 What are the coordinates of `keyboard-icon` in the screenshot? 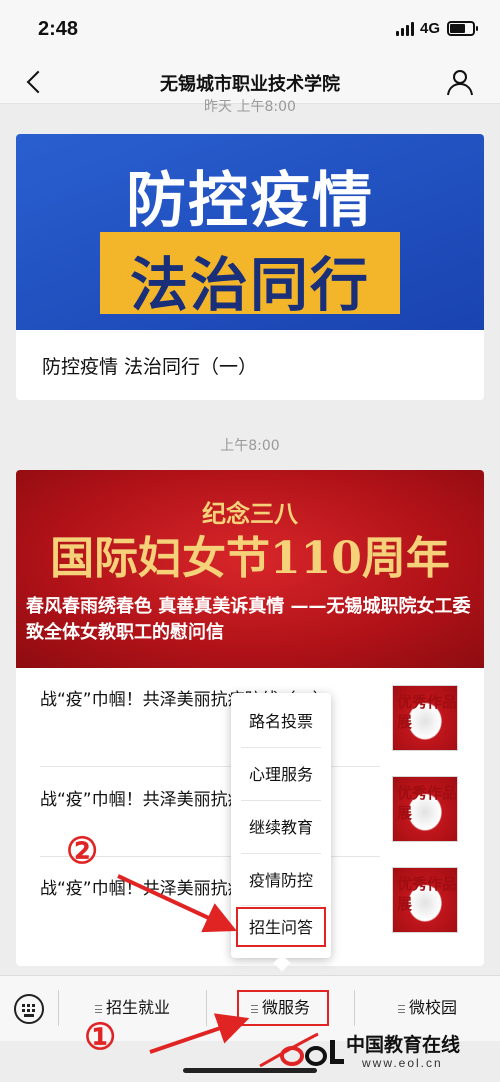 It's located at (29, 1009).